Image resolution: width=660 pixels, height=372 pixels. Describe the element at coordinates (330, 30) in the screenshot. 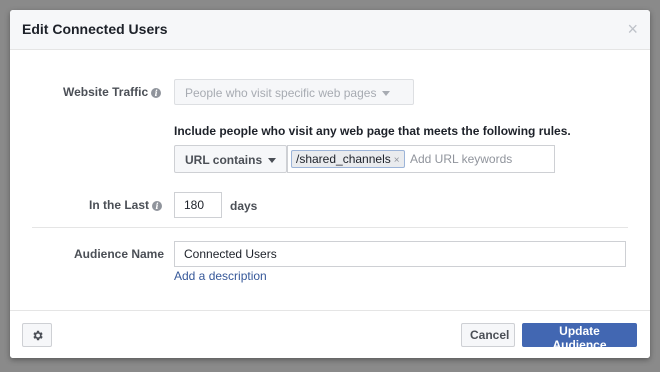

I see `dialog-header: Edit Connected Users ×` at that location.